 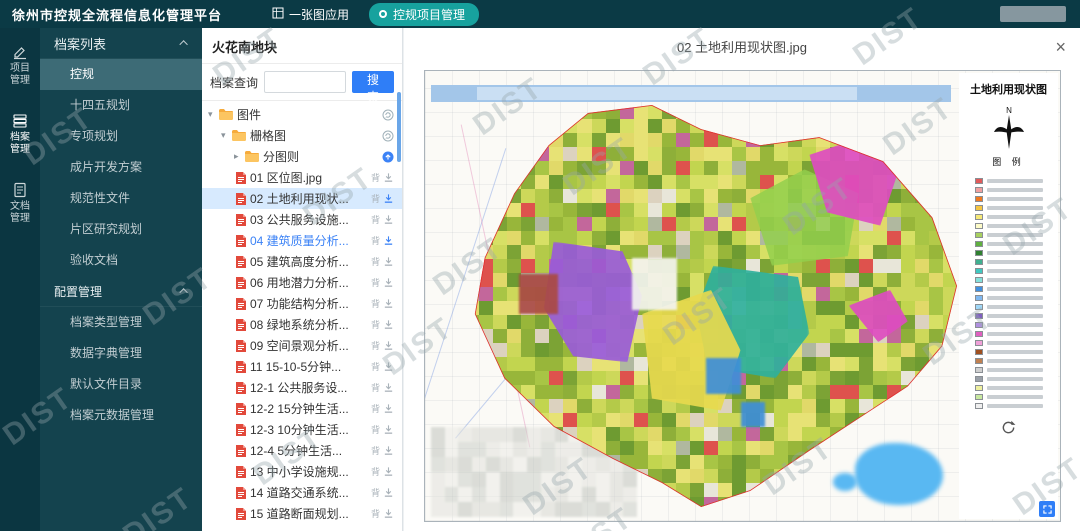 What do you see at coordinates (302, 156) in the screenshot?
I see `tree-folder: ▸ 分图则` at bounding box center [302, 156].